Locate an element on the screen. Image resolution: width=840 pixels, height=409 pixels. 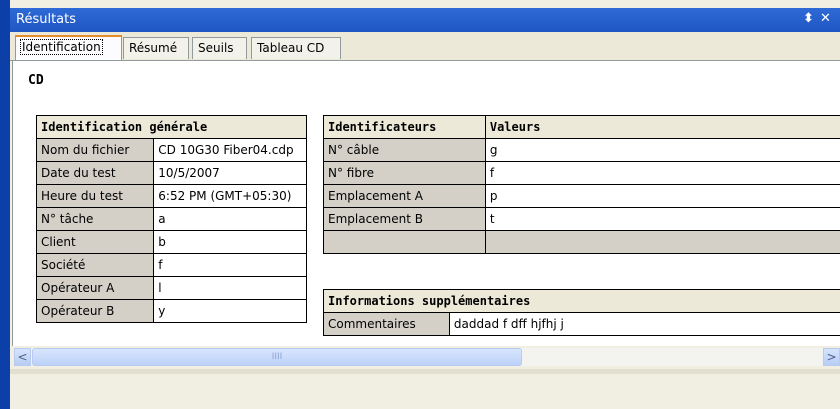
horizontal-scrollbar: < IIII > is located at coordinates (427, 357).